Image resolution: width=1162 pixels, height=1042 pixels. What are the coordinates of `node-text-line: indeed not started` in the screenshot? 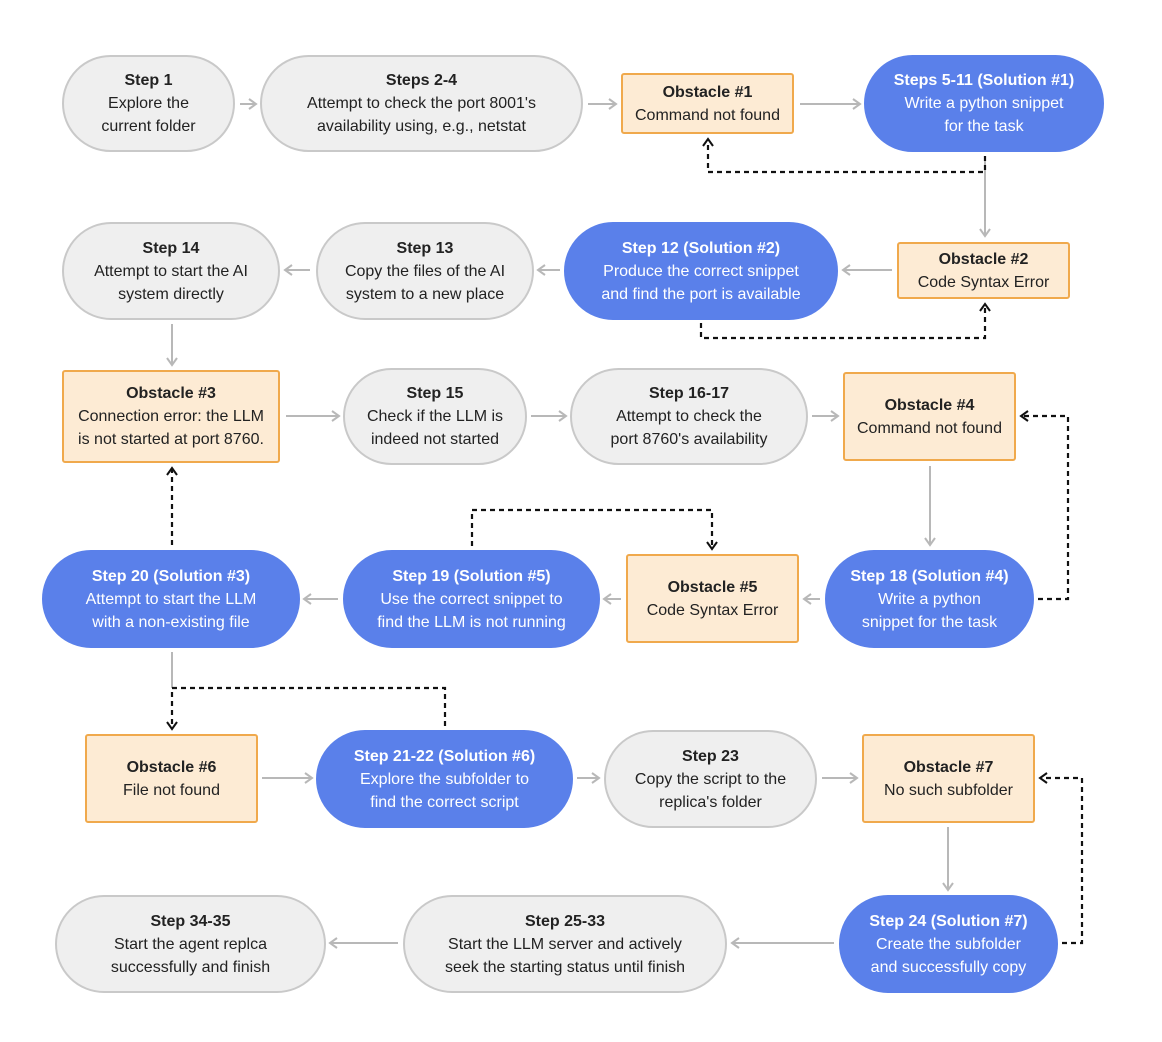 It's located at (435, 439).